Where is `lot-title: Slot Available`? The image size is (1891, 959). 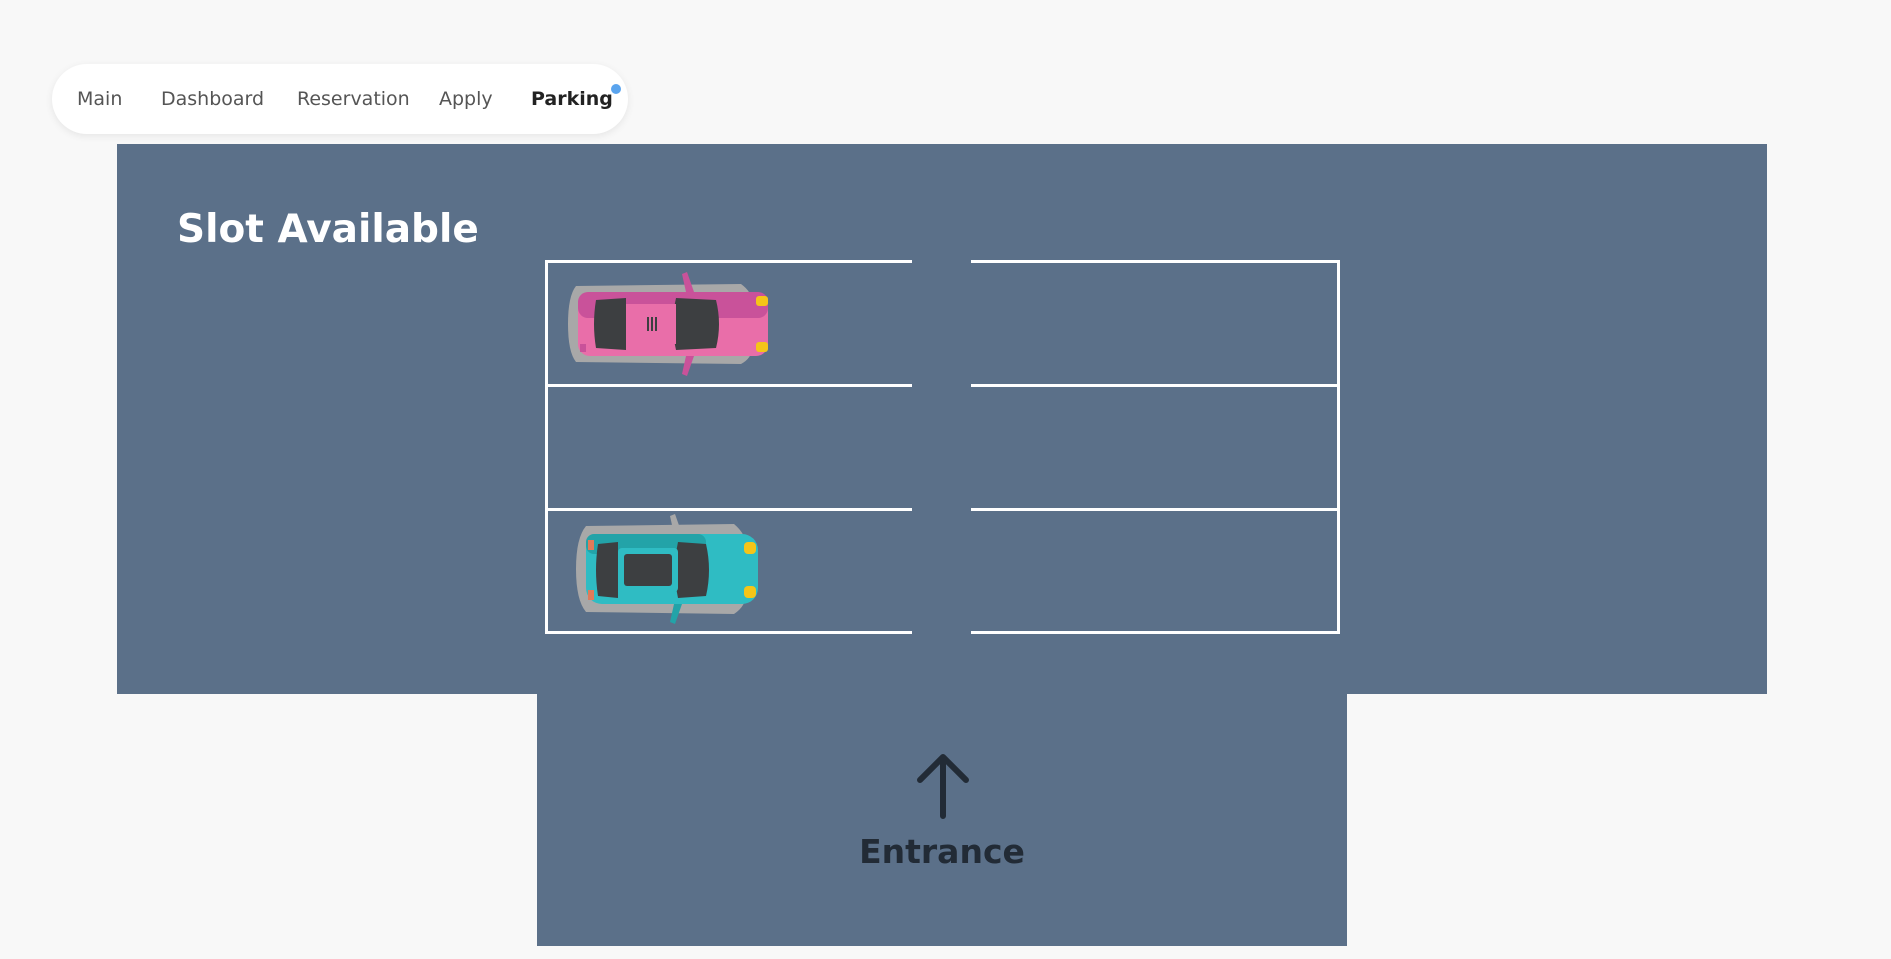 lot-title: Slot Available is located at coordinates (328, 229).